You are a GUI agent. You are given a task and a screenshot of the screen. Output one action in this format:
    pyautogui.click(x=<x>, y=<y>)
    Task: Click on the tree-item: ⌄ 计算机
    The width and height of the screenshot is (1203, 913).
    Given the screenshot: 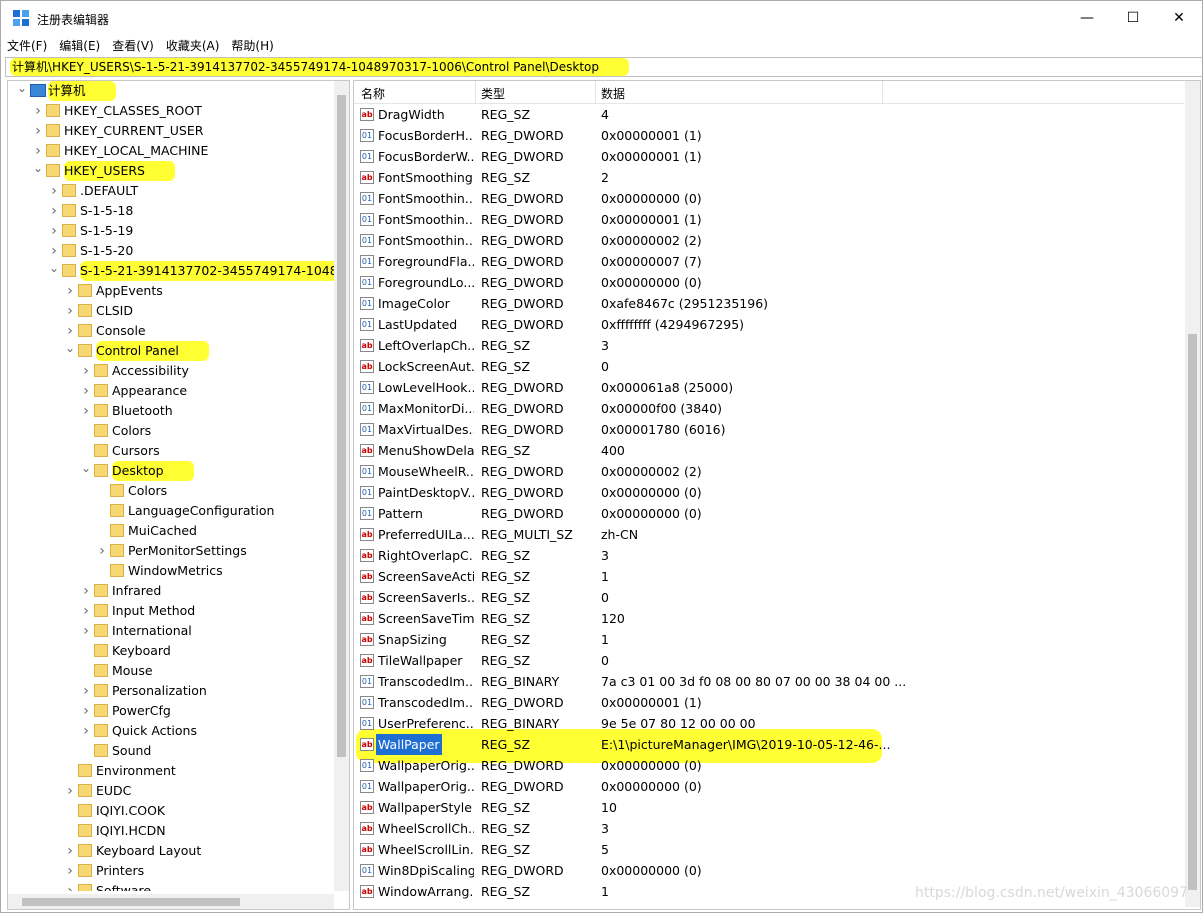 What is the action you would take?
    pyautogui.click(x=171, y=91)
    